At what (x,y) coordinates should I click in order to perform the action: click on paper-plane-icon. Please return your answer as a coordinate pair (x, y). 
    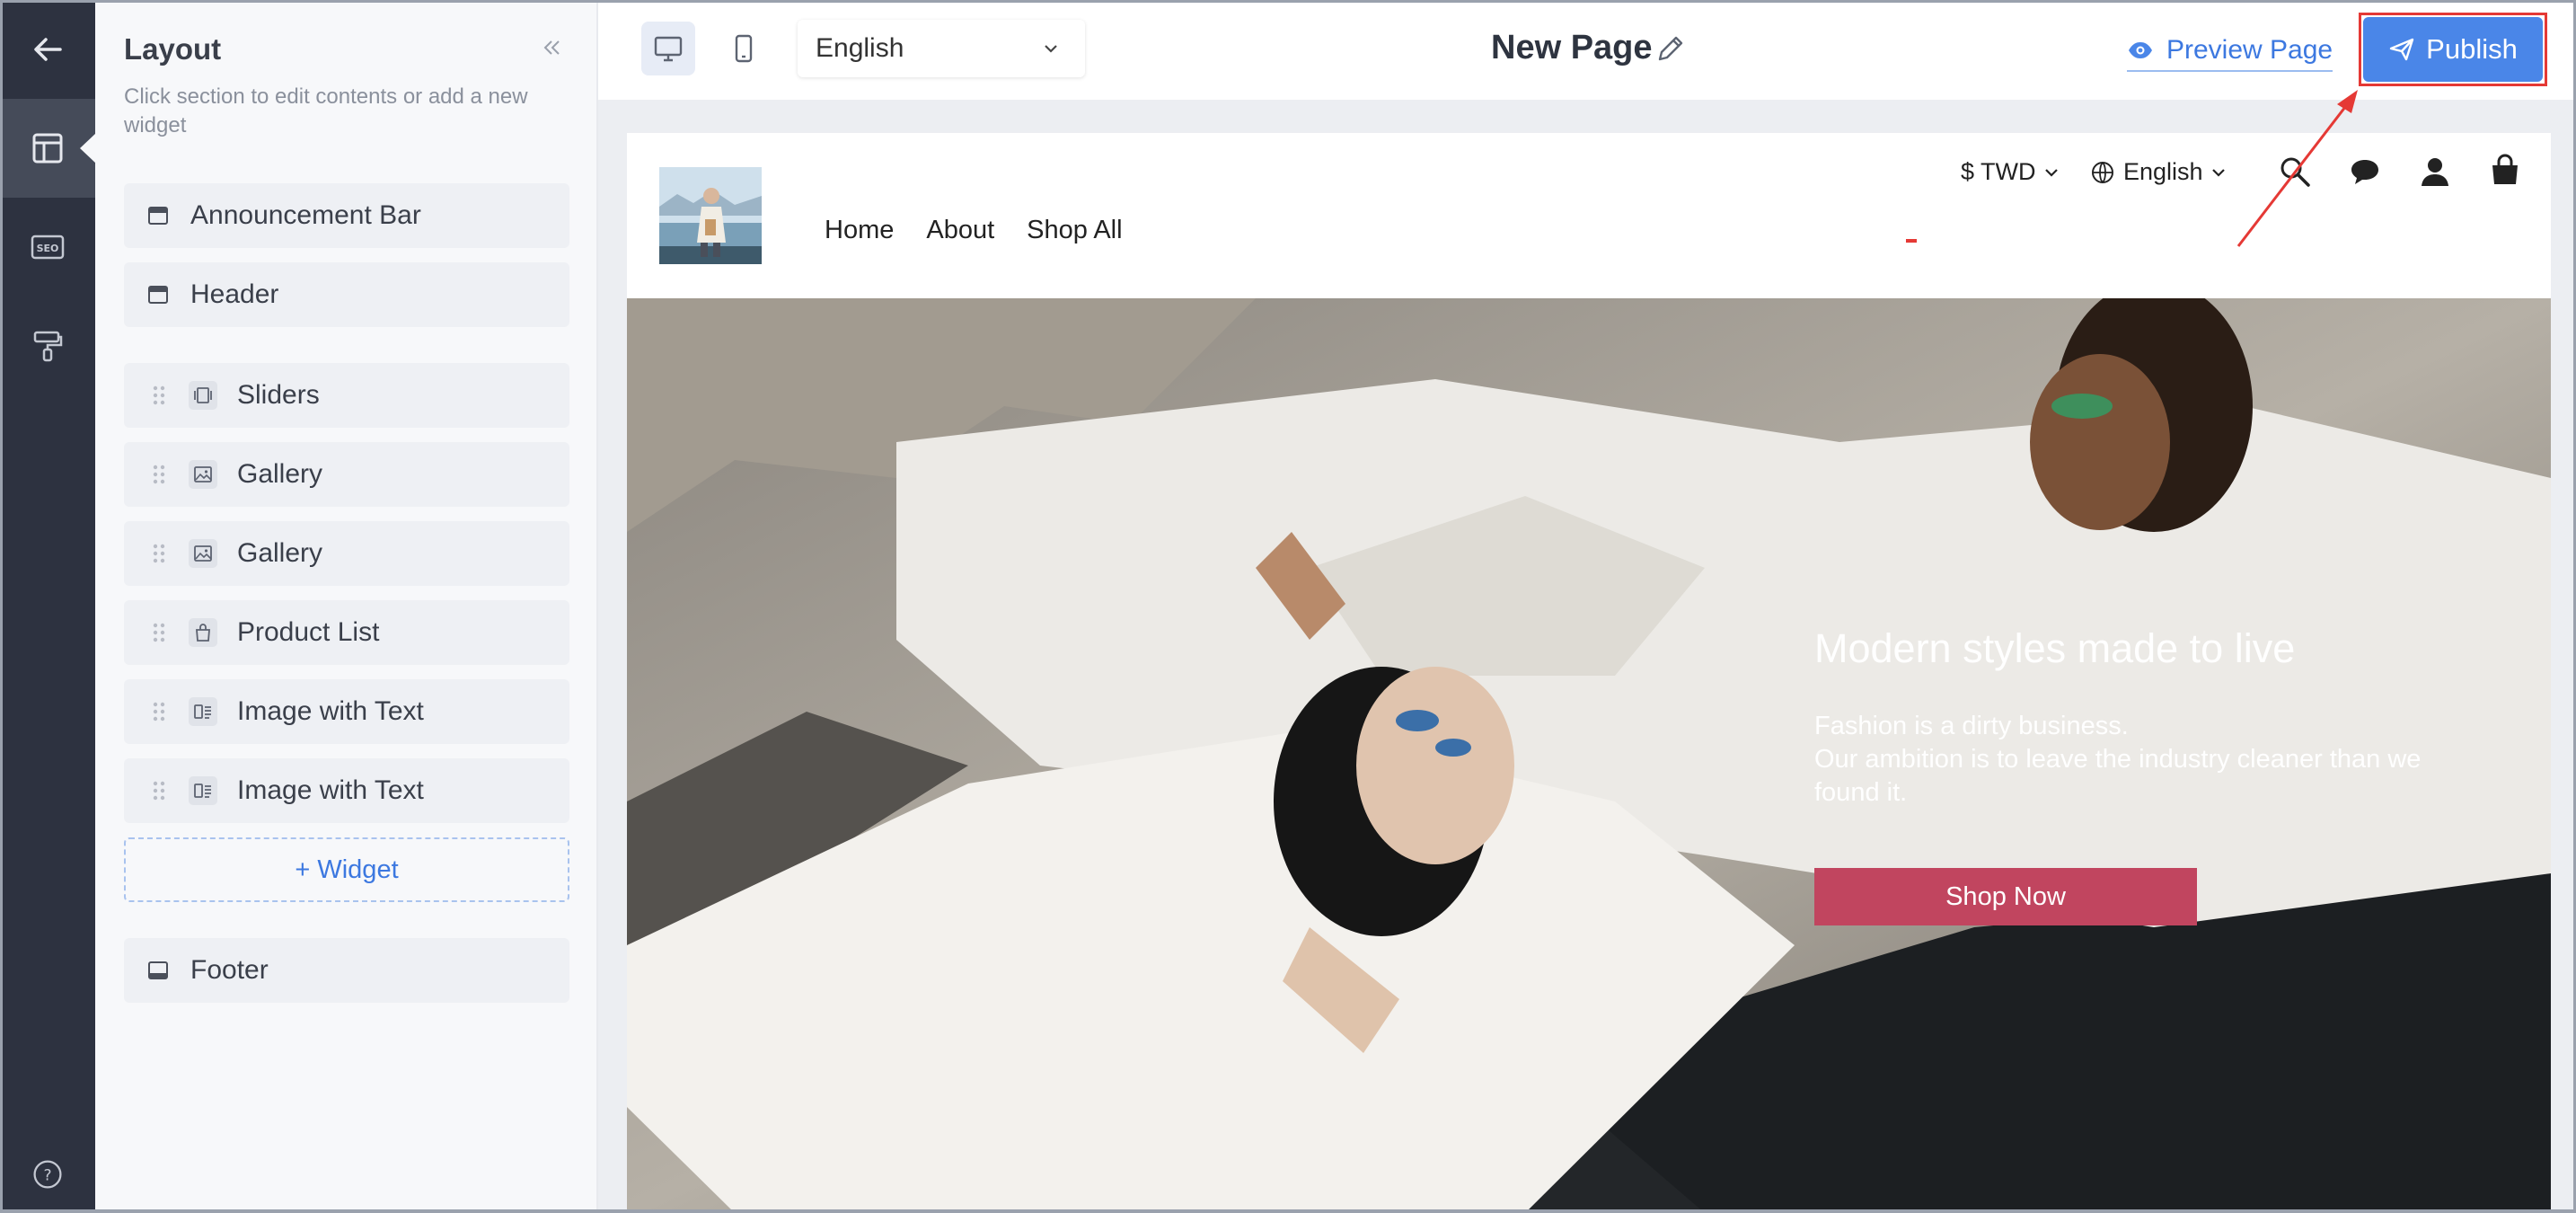
    Looking at the image, I should click on (2401, 49).